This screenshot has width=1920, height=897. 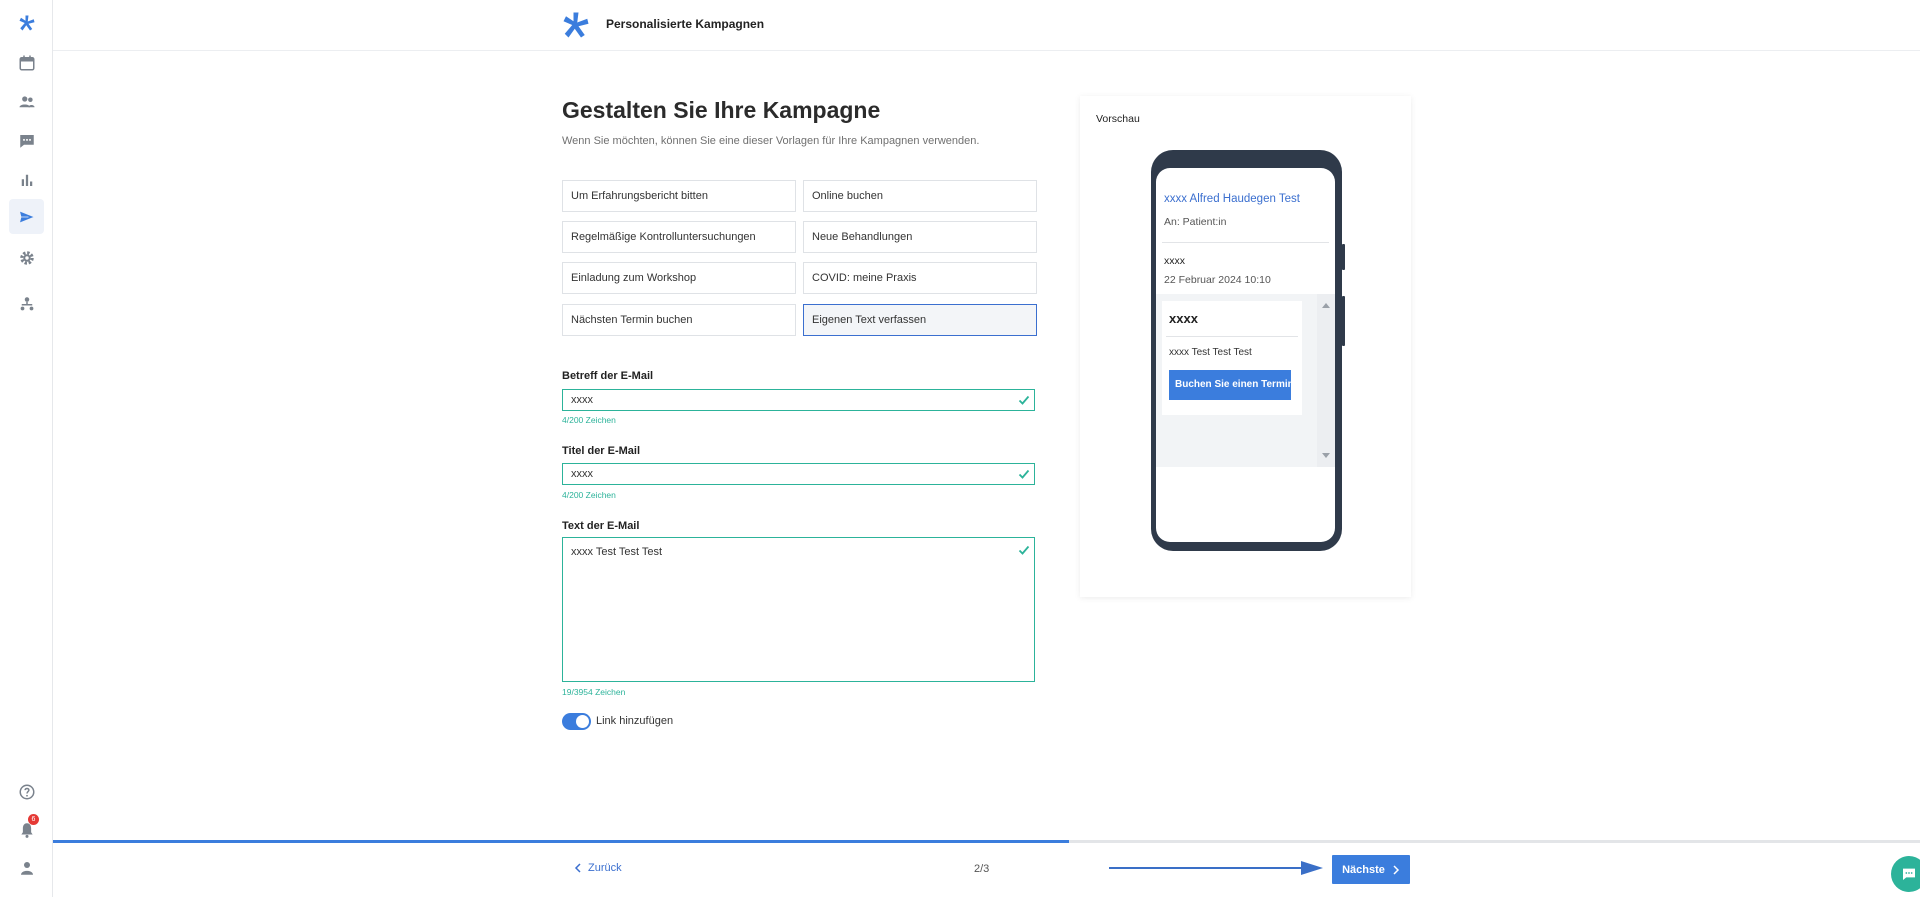 What do you see at coordinates (920, 278) in the screenshot?
I see `template-option: COVID: meine Praxis` at bounding box center [920, 278].